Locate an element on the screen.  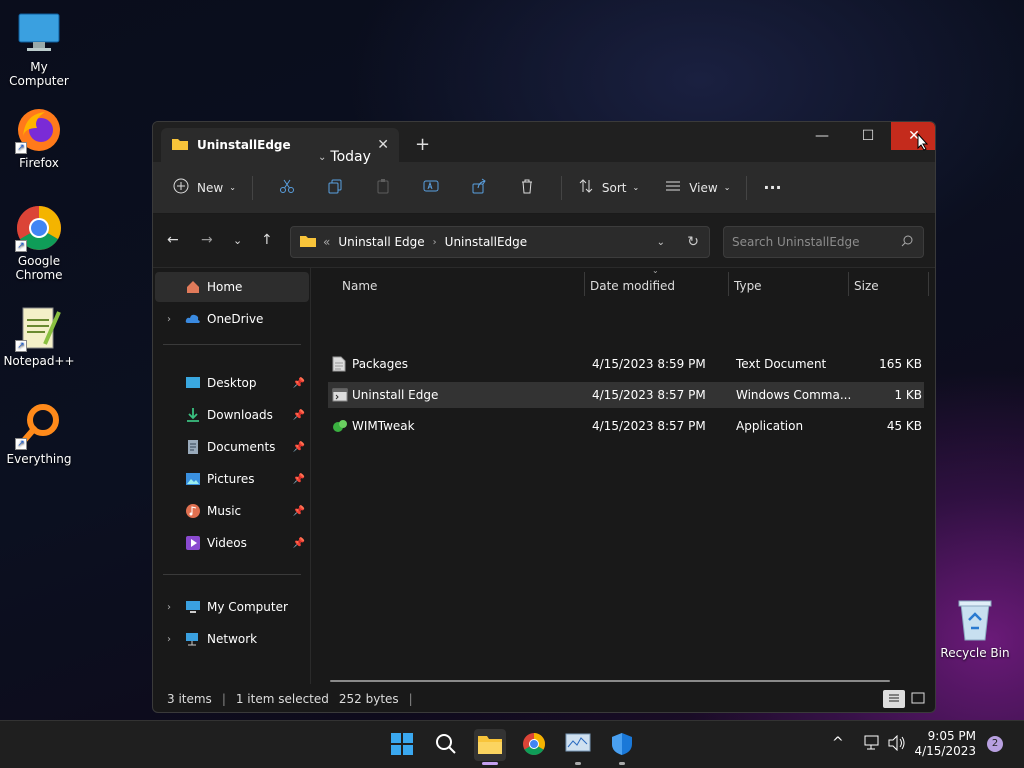
new-tab-button: + is located at coordinates (422, 144).